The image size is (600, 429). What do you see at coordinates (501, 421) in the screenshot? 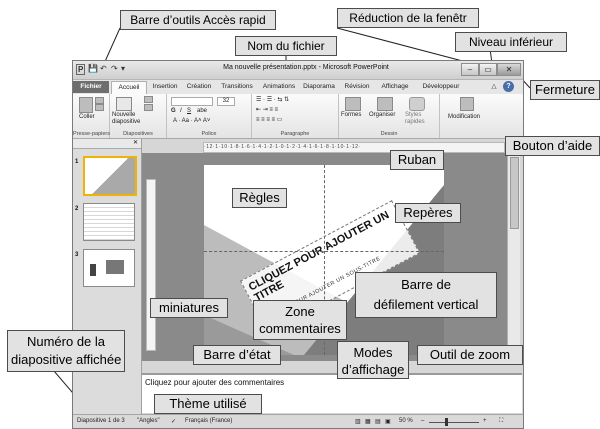
I see `fit-to-window-icon: ⛶` at bounding box center [501, 421].